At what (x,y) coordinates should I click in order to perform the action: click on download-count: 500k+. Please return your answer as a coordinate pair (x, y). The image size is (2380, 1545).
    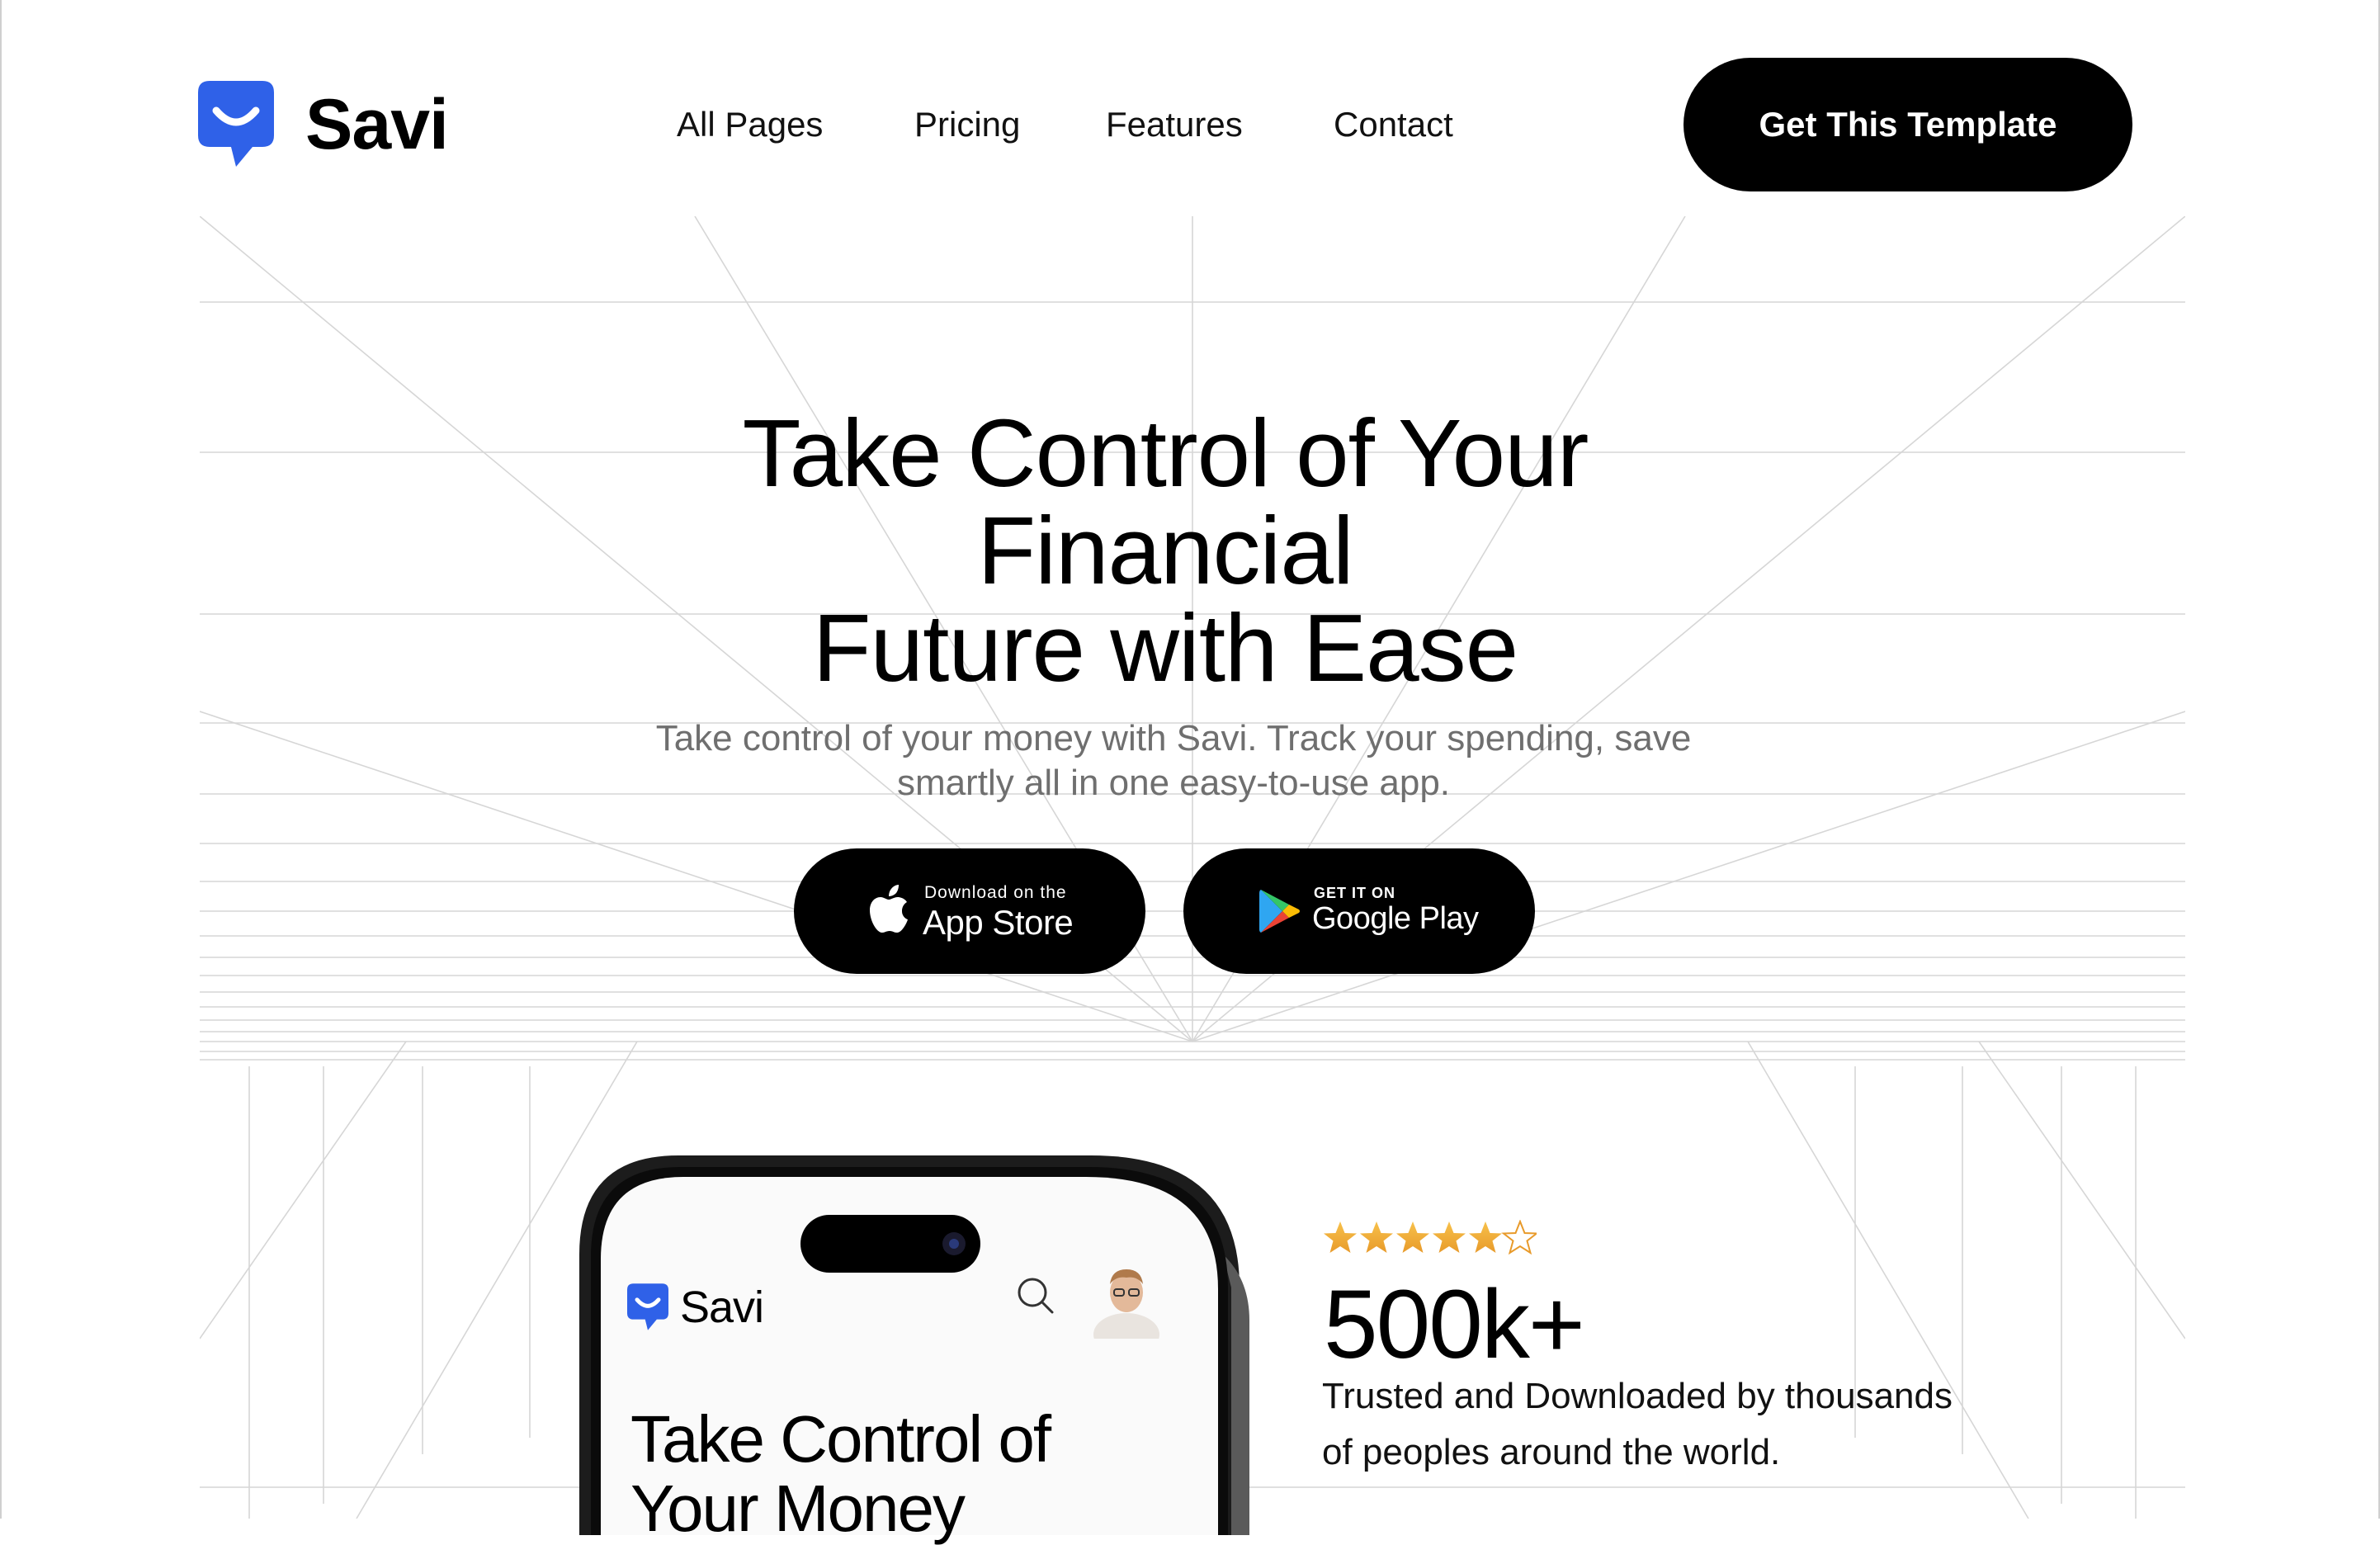
    Looking at the image, I should click on (1454, 1324).